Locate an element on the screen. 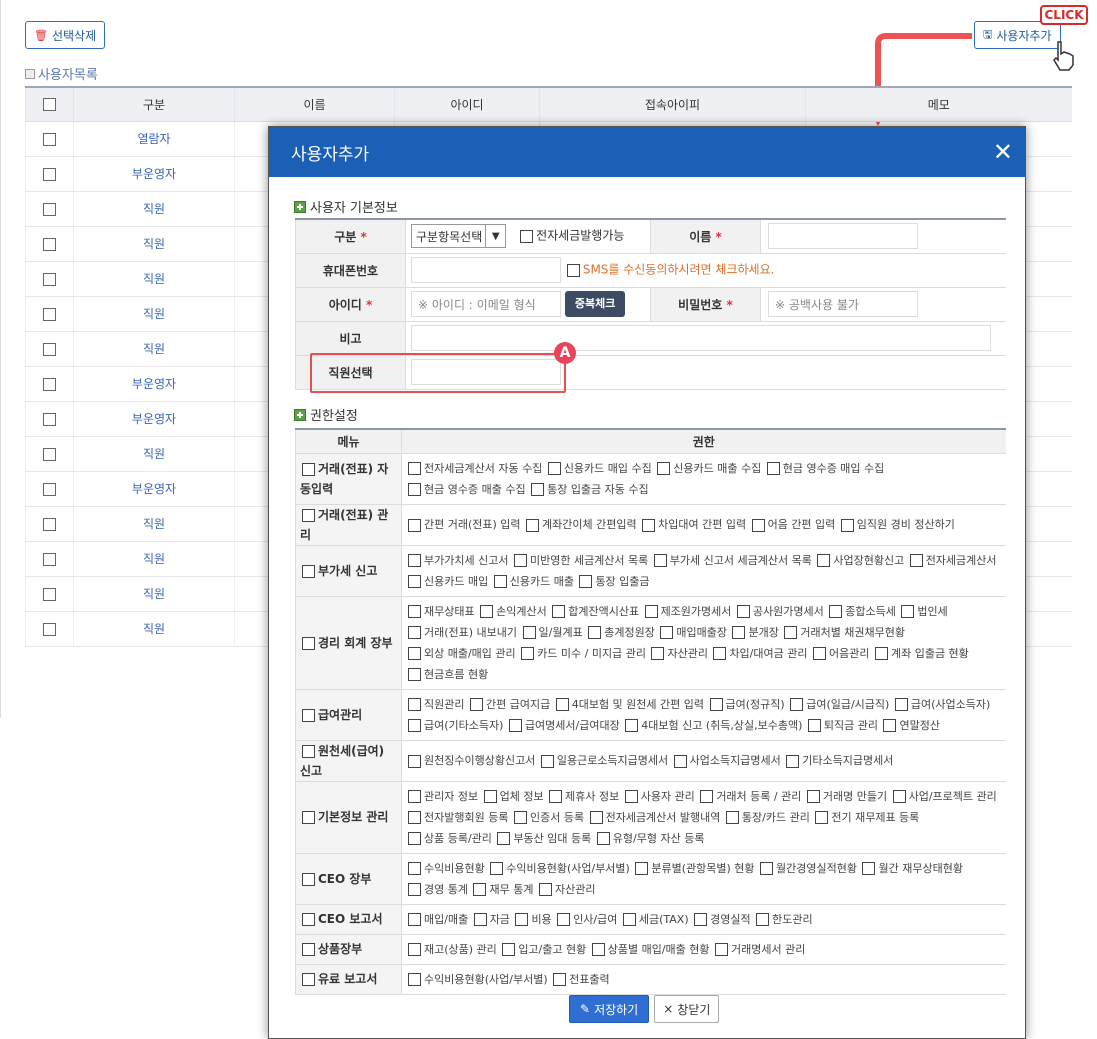 The width and height of the screenshot is (1097, 1039). tax-invoice-checkbox is located at coordinates (527, 236).